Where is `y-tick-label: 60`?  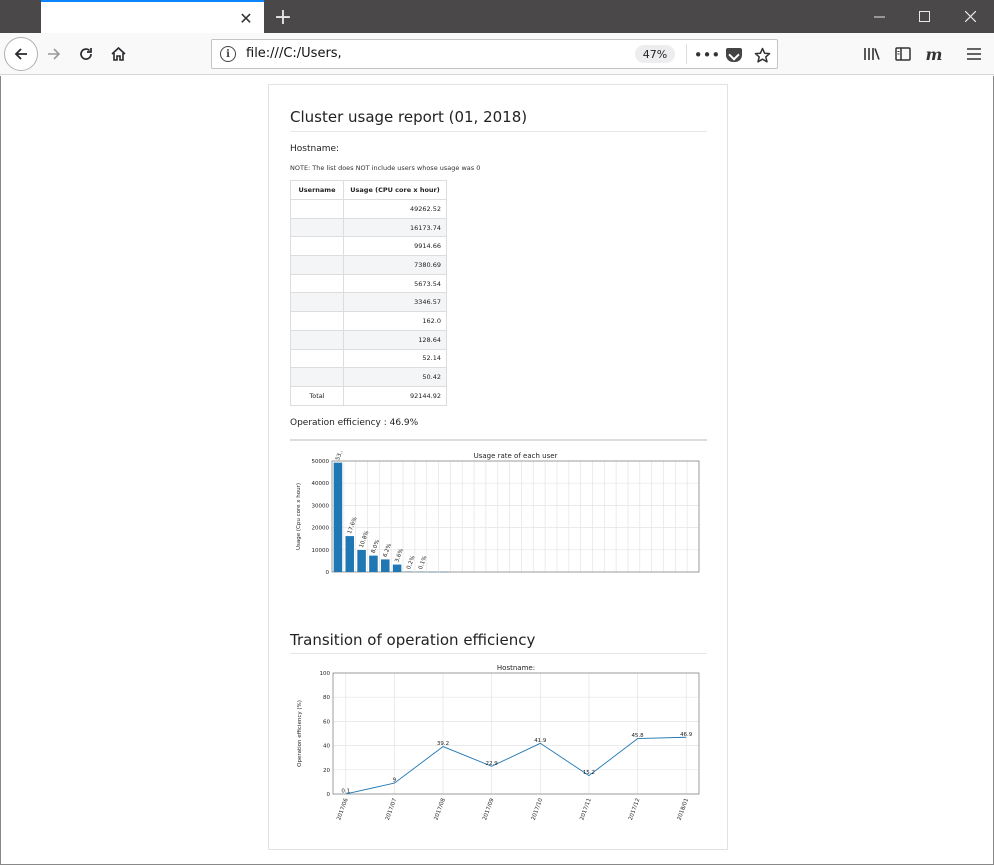 y-tick-label: 60 is located at coordinates (326, 722).